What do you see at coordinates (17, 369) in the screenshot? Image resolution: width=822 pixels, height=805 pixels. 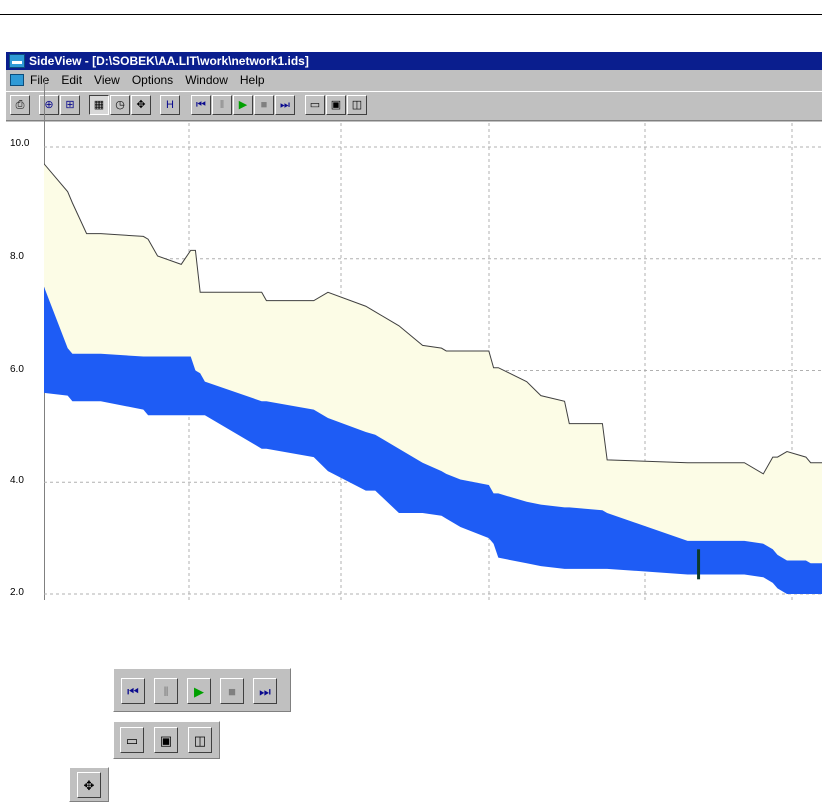 I see `y-tick-label: 6.0` at bounding box center [17, 369].